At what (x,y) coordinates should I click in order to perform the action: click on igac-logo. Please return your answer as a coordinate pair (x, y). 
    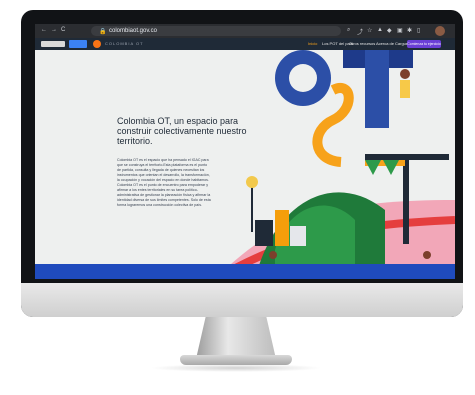
    Looking at the image, I should click on (78, 44).